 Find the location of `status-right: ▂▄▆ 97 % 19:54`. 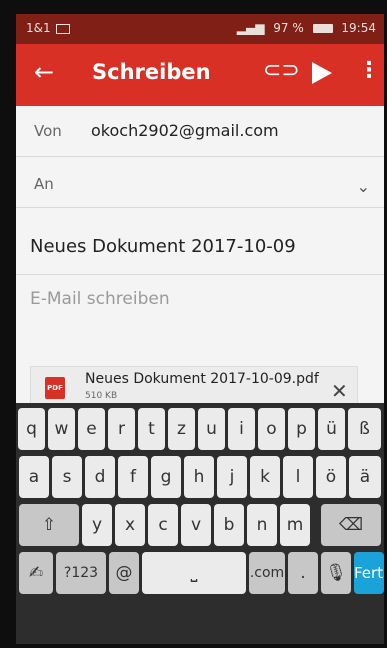

status-right: ▂▄▆ 97 % 19:54 is located at coordinates (304, 28).